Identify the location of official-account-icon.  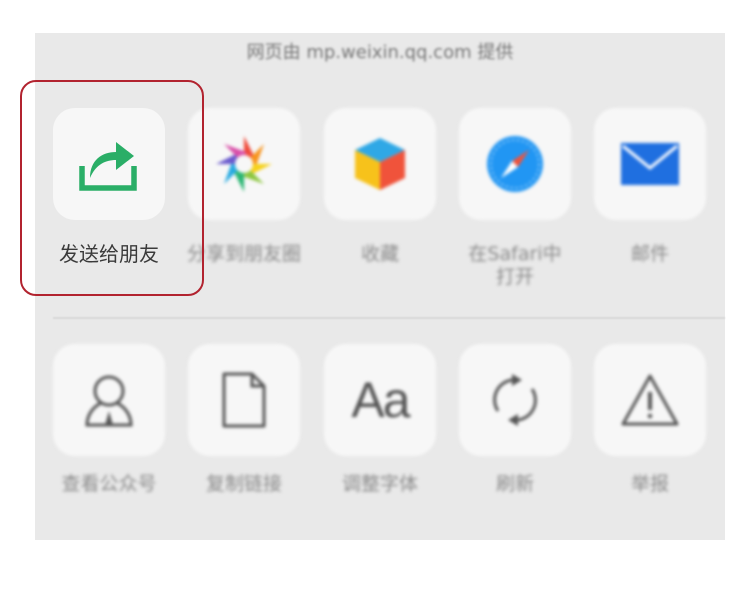
(109, 401).